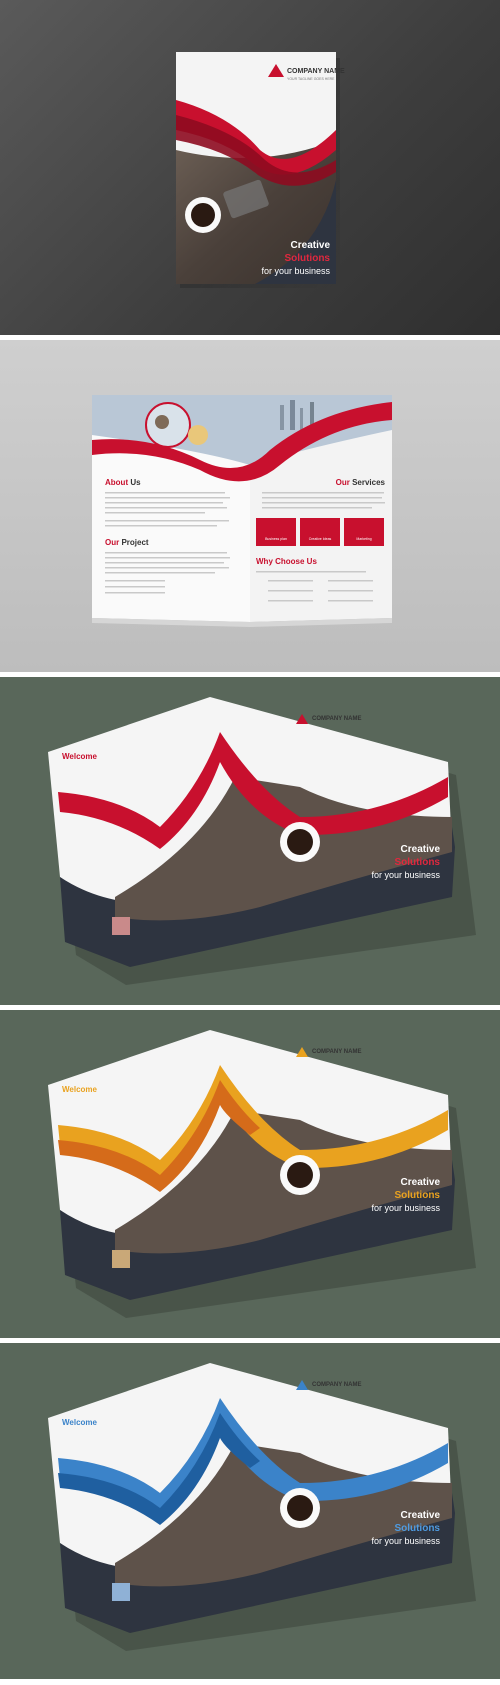  I want to click on our-services-title: Our Services, so click(361, 482).